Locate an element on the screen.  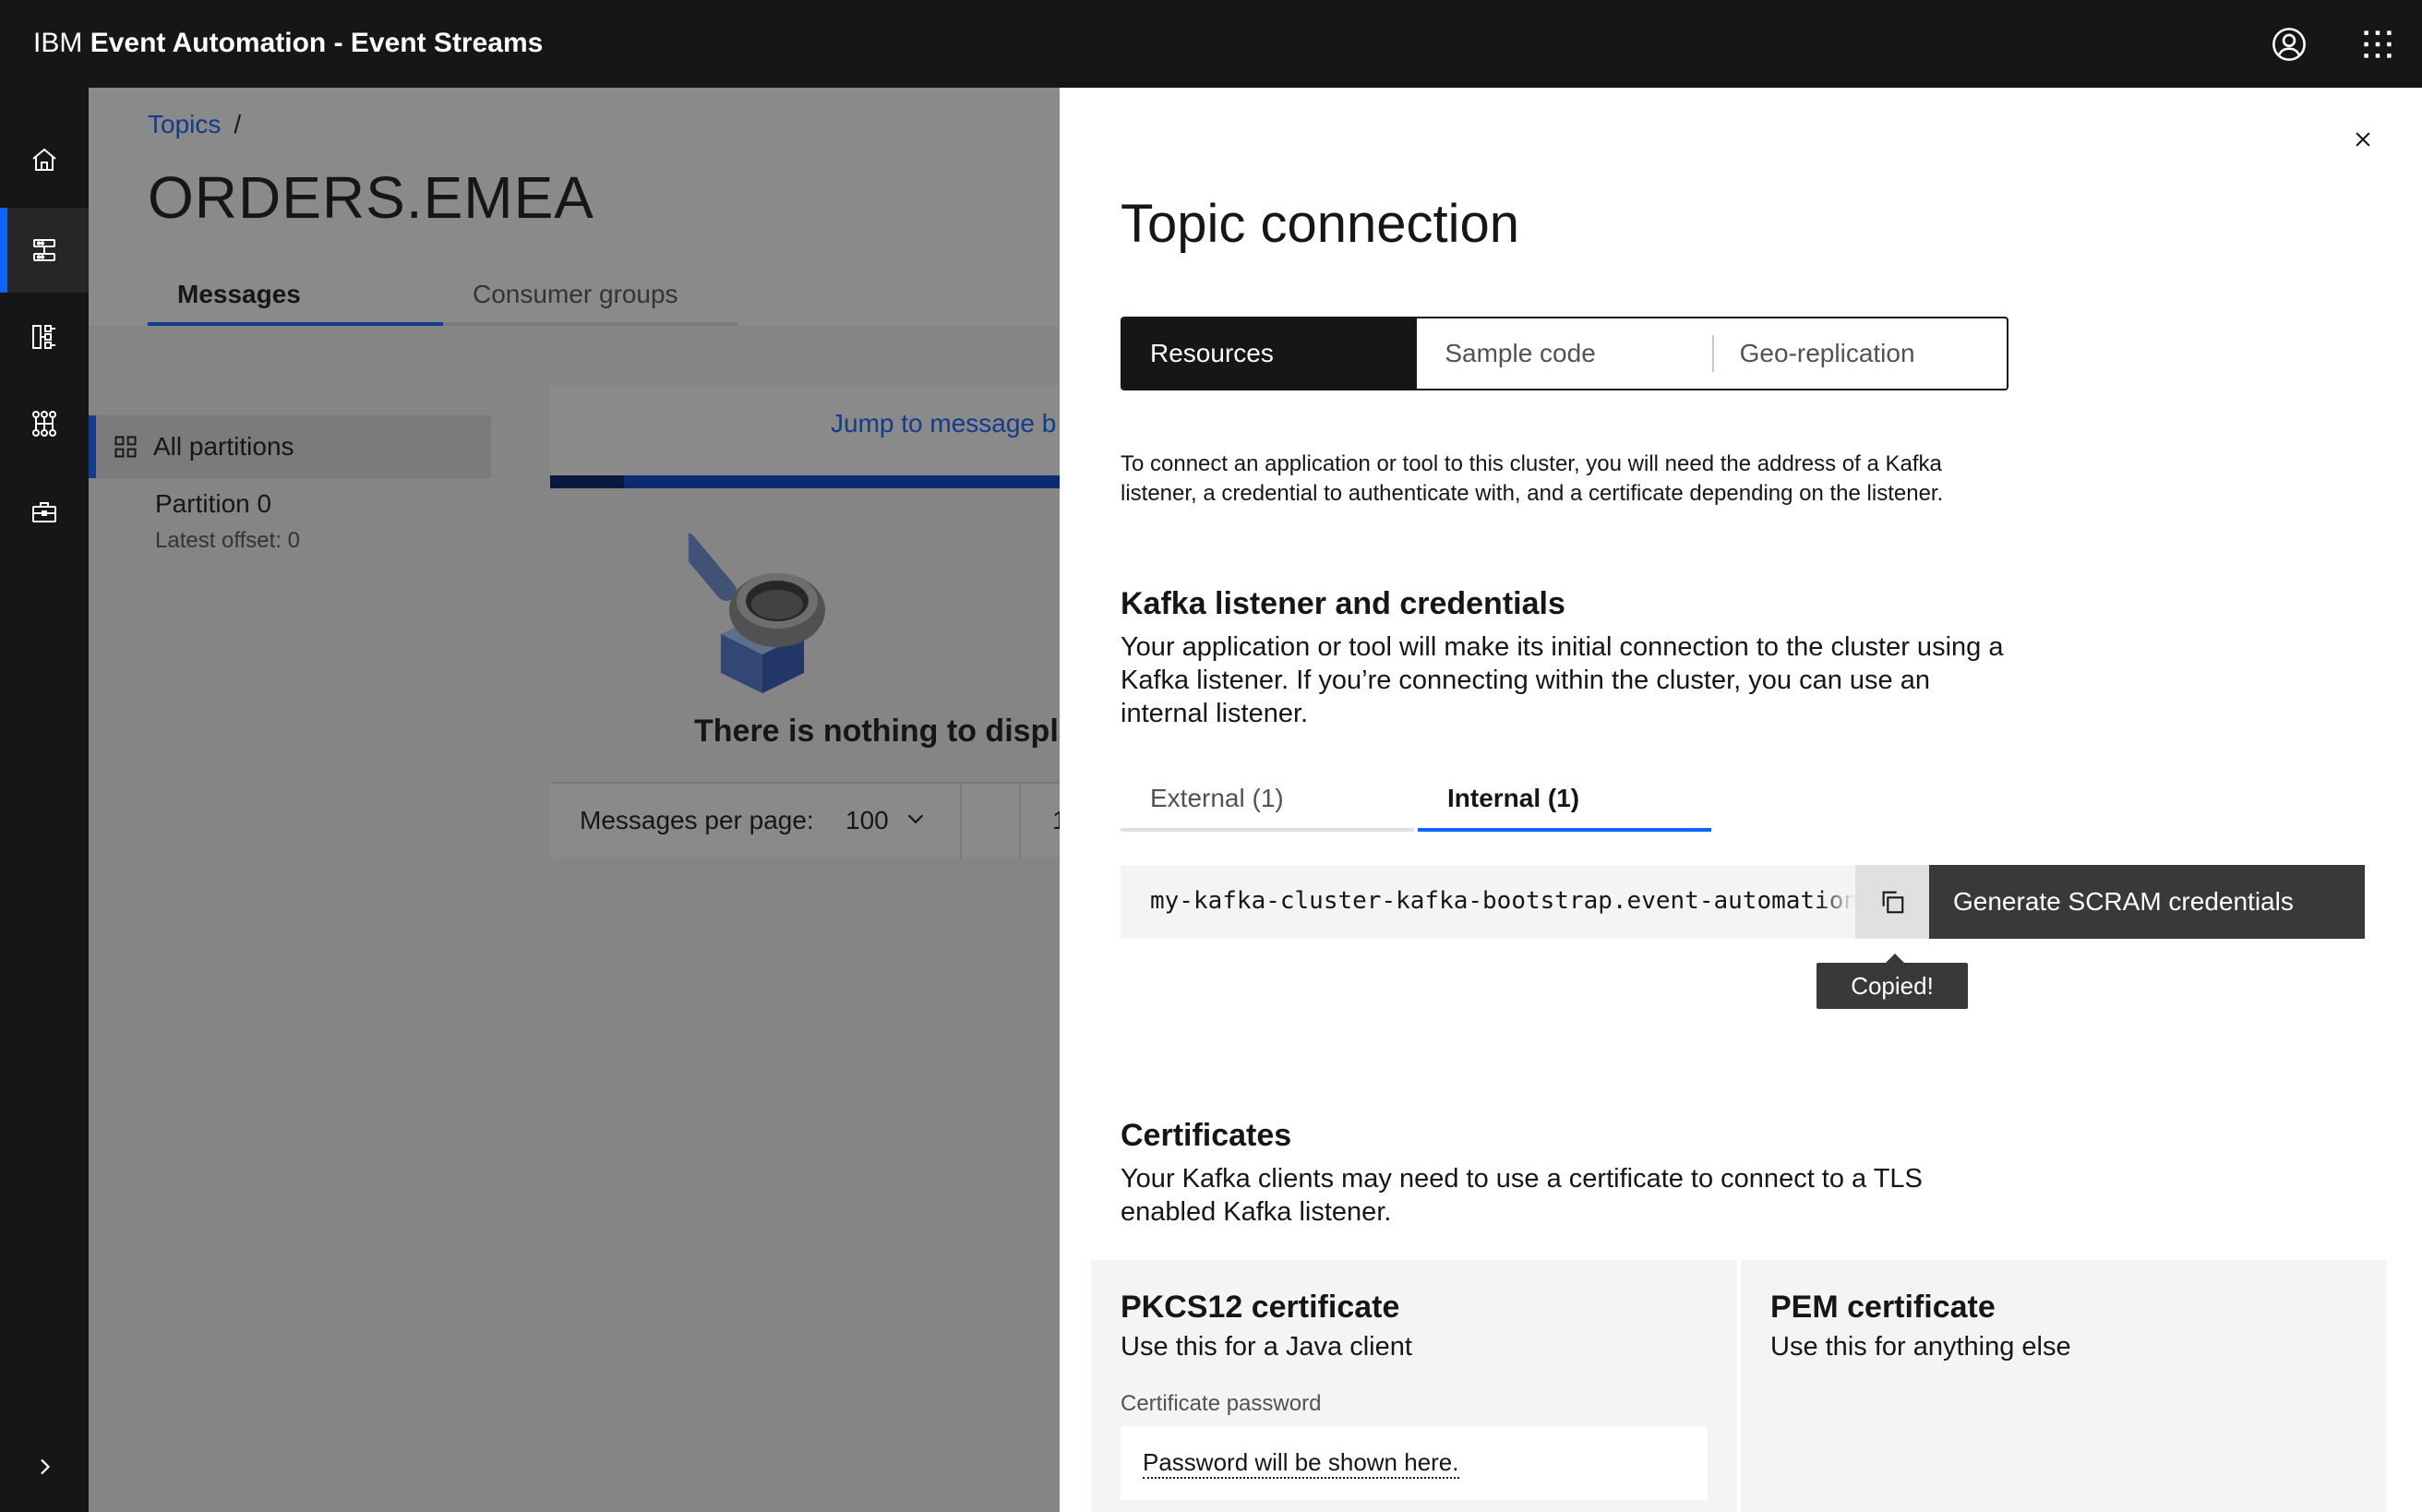
certificate-password-placeholder: Password will be shown here. is located at coordinates (1301, 1463).